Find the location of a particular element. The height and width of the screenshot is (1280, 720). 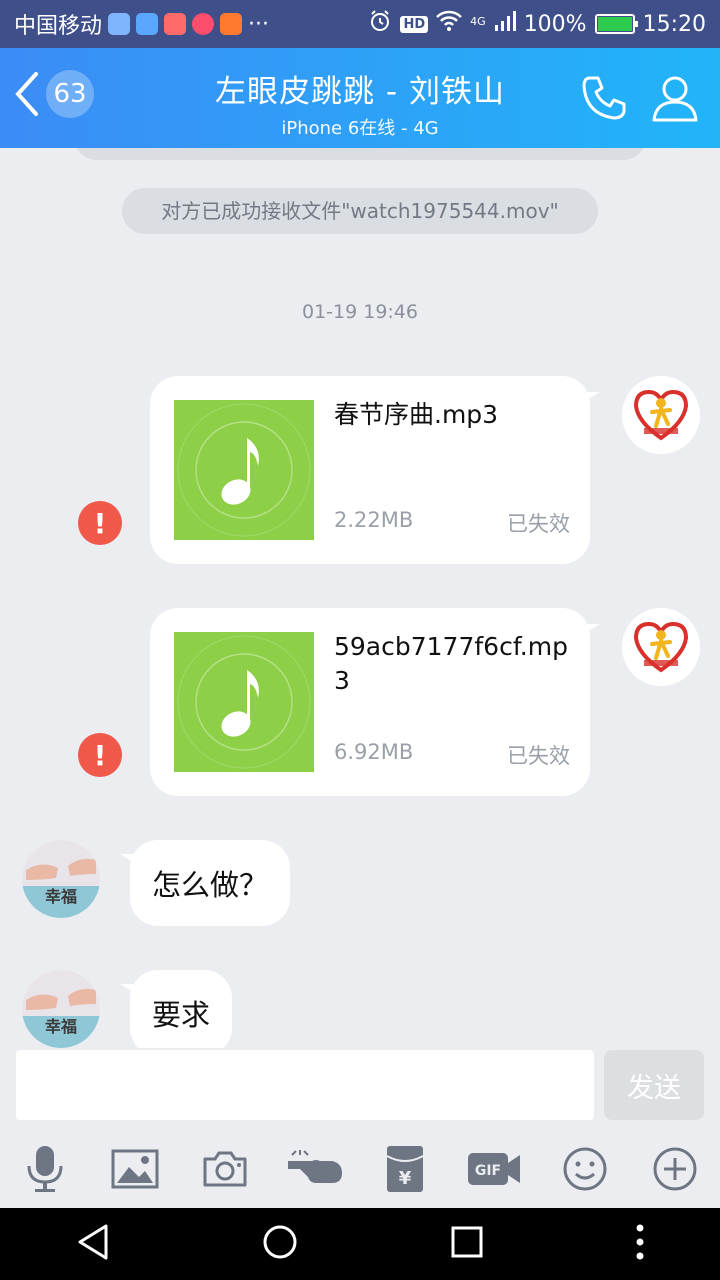

chat-title-block: 左眼皮跳跳 - 刘铁山 iPhone 6在线 - 4G is located at coordinates (360, 103).